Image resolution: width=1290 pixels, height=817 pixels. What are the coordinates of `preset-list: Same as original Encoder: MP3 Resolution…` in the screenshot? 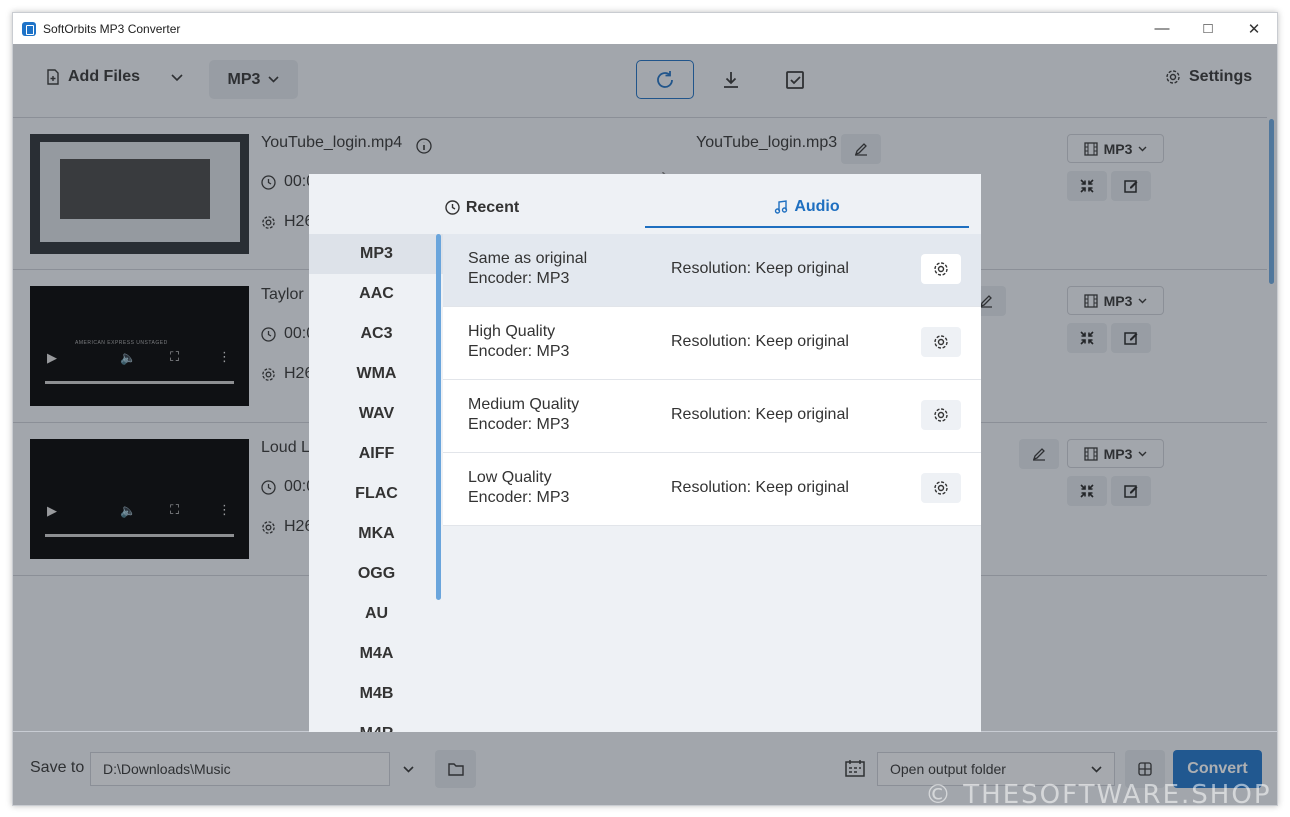 It's located at (712, 380).